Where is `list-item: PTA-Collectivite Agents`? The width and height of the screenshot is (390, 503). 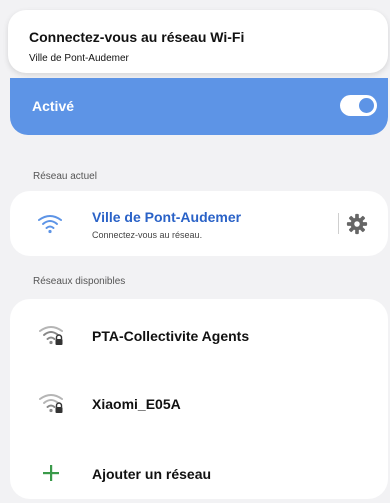
list-item: PTA-Collectivite Agents is located at coordinates (199, 335).